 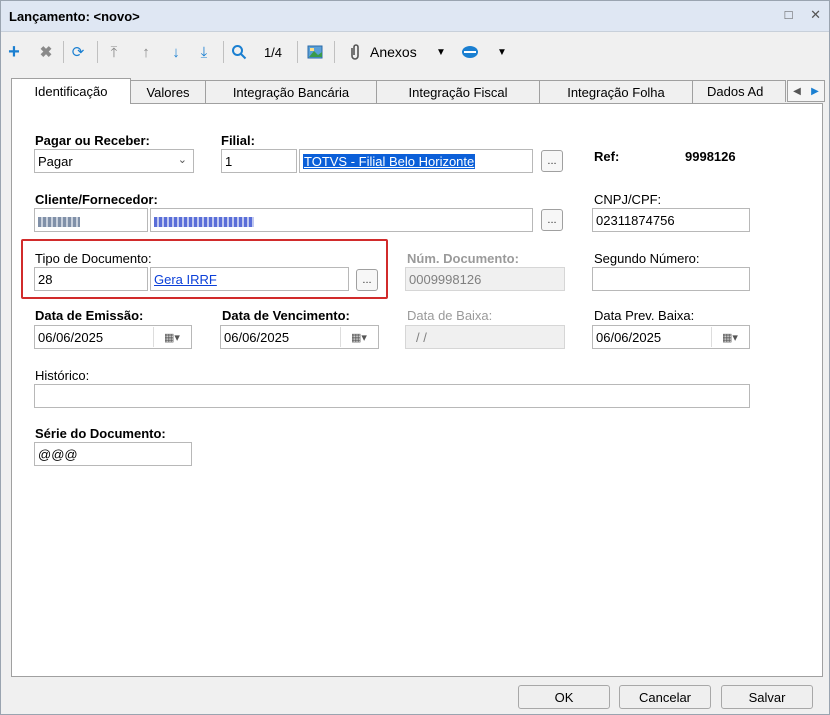 What do you see at coordinates (815, 14) in the screenshot?
I see `close-icon: ✕` at bounding box center [815, 14].